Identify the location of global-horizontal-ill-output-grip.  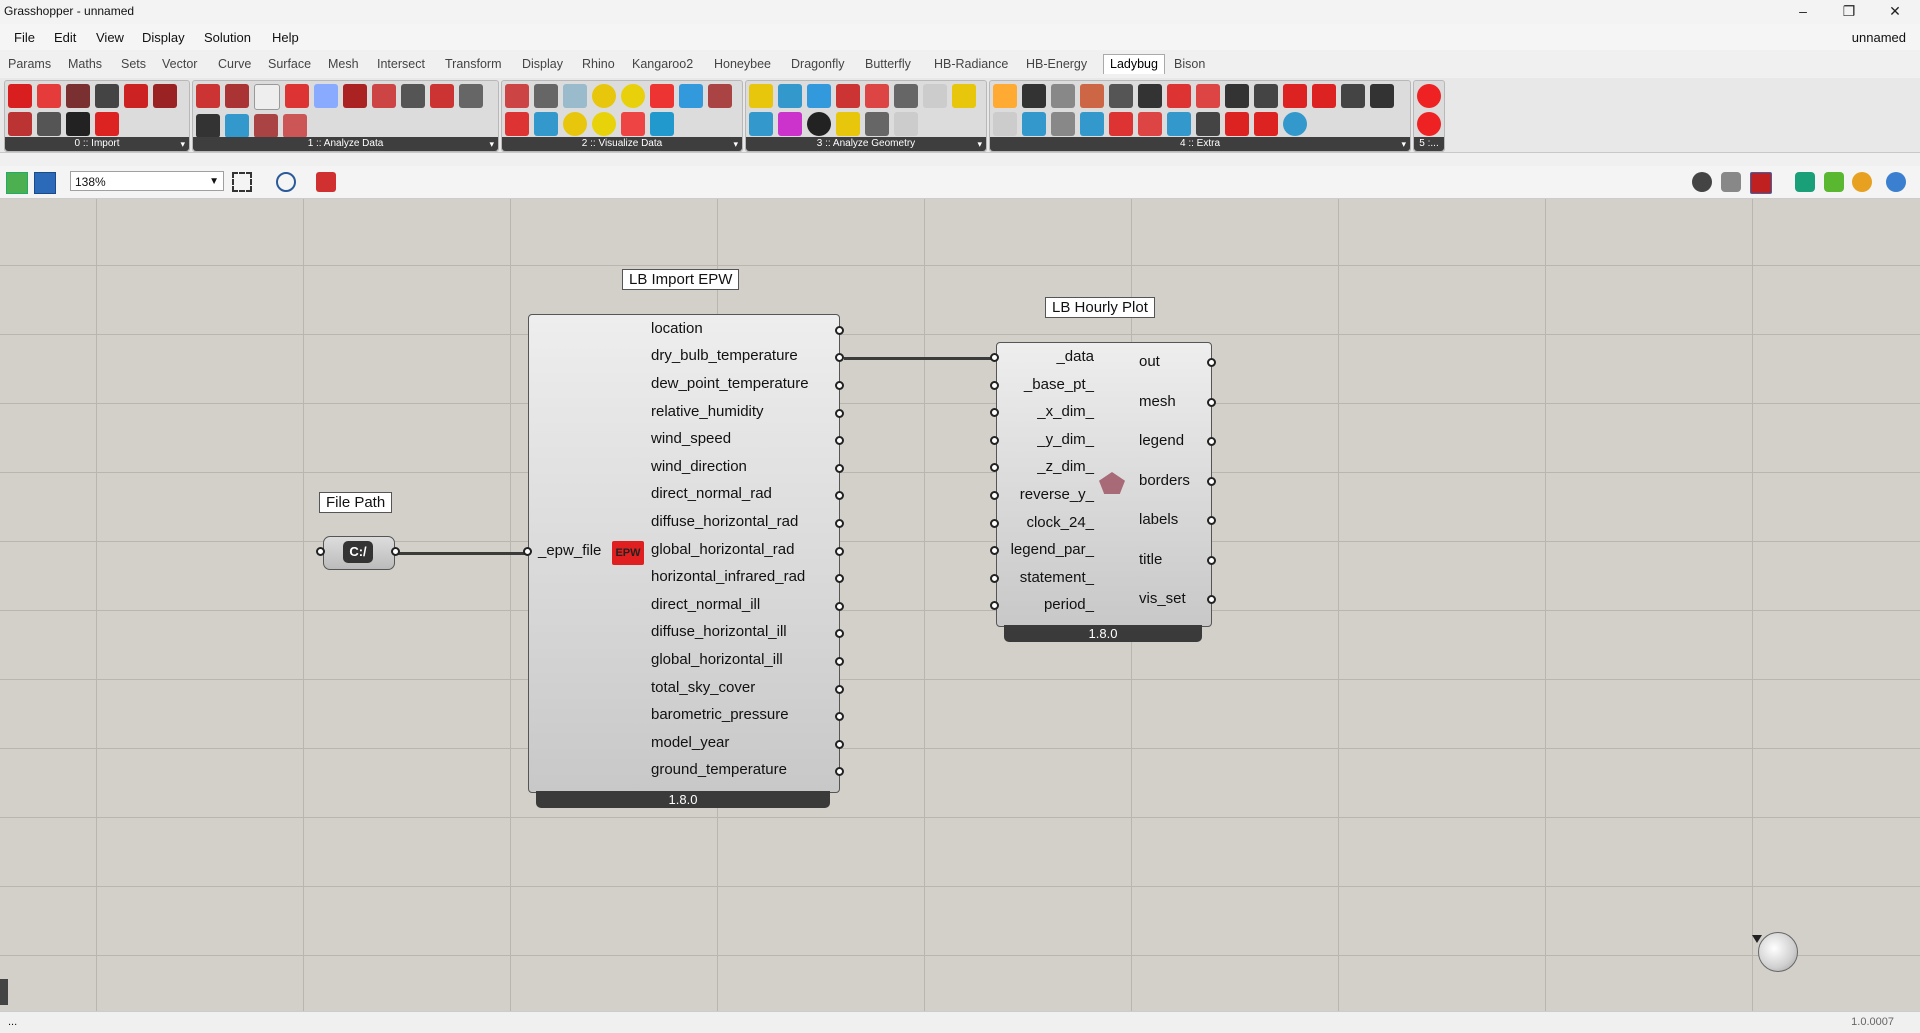
(839, 661).